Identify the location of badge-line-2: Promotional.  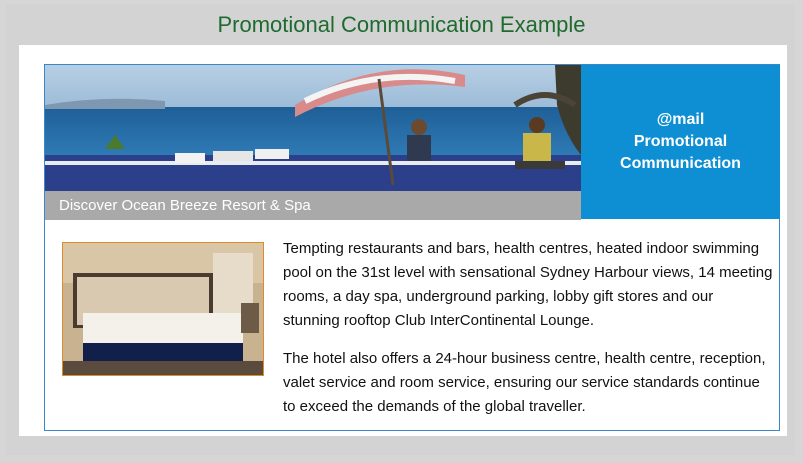
(680, 141).